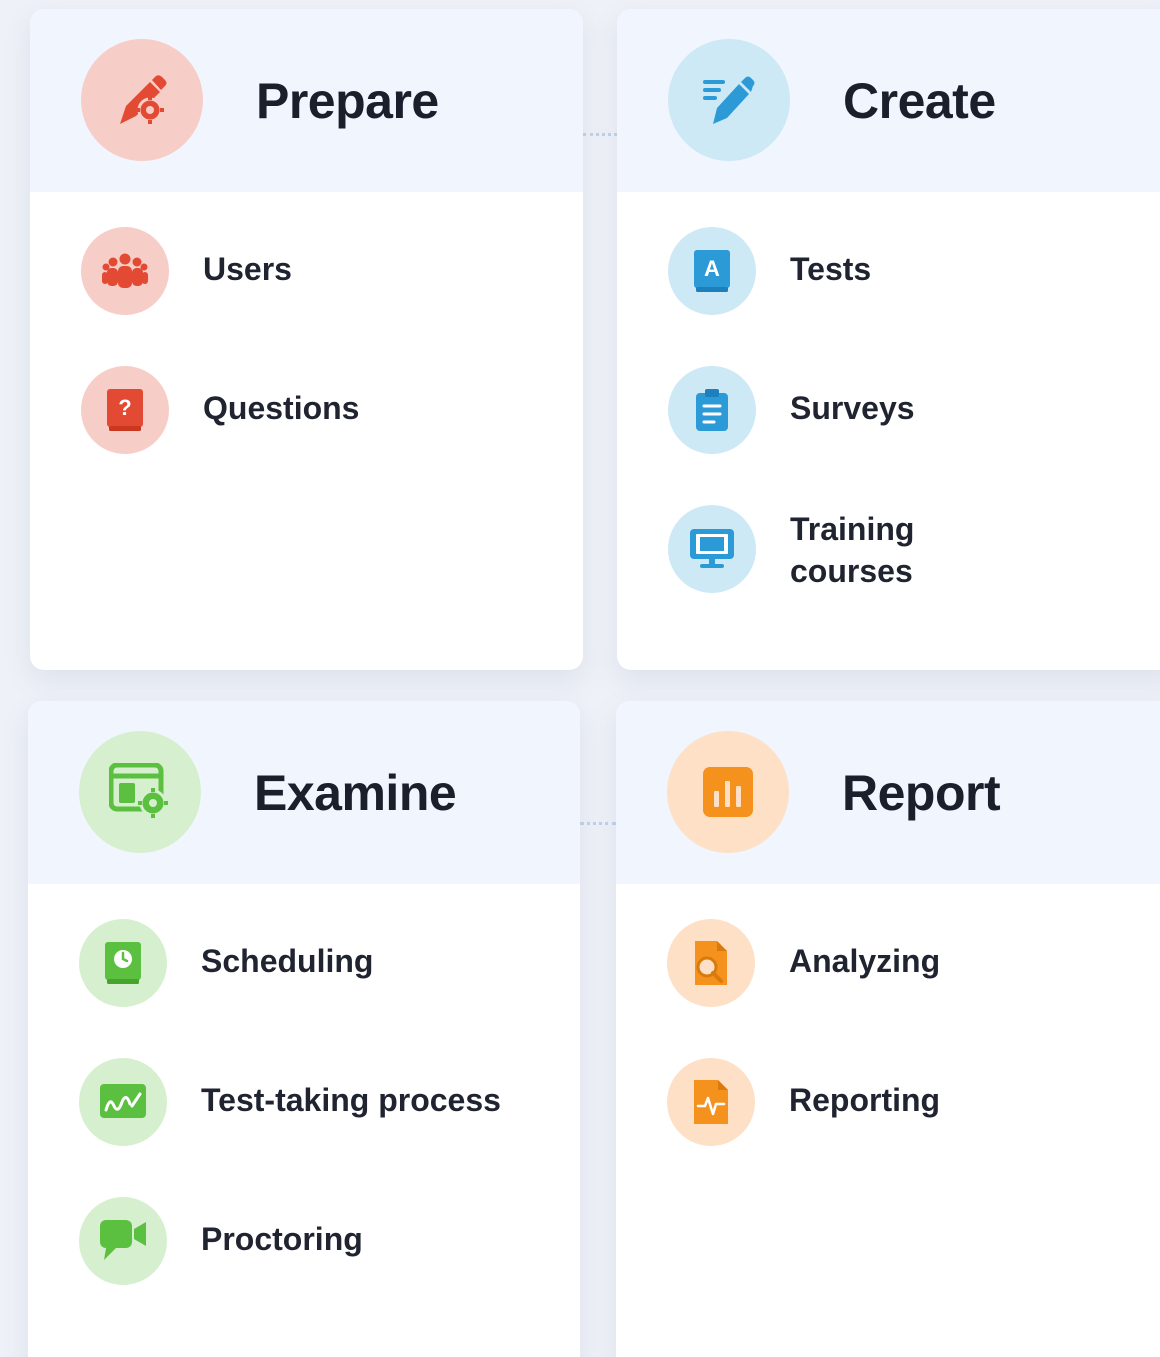  What do you see at coordinates (919, 101) in the screenshot?
I see `create-title: Create` at bounding box center [919, 101].